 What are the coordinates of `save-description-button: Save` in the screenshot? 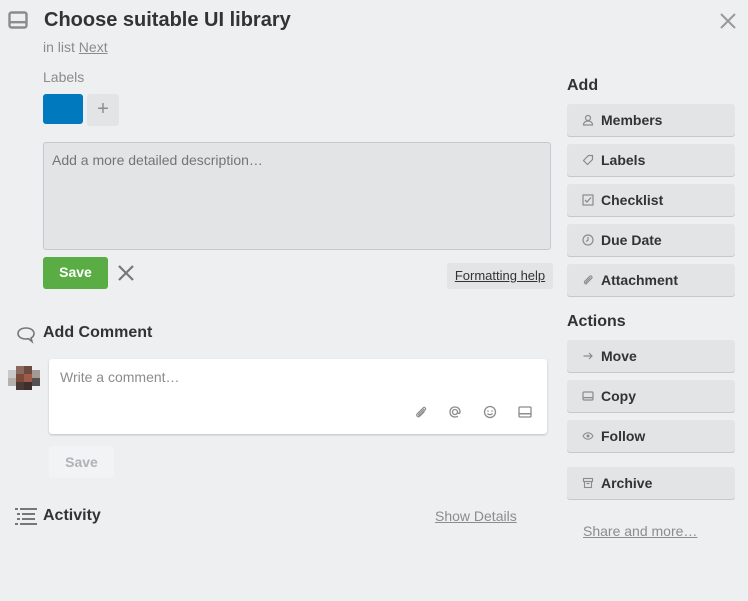 It's located at (75, 273).